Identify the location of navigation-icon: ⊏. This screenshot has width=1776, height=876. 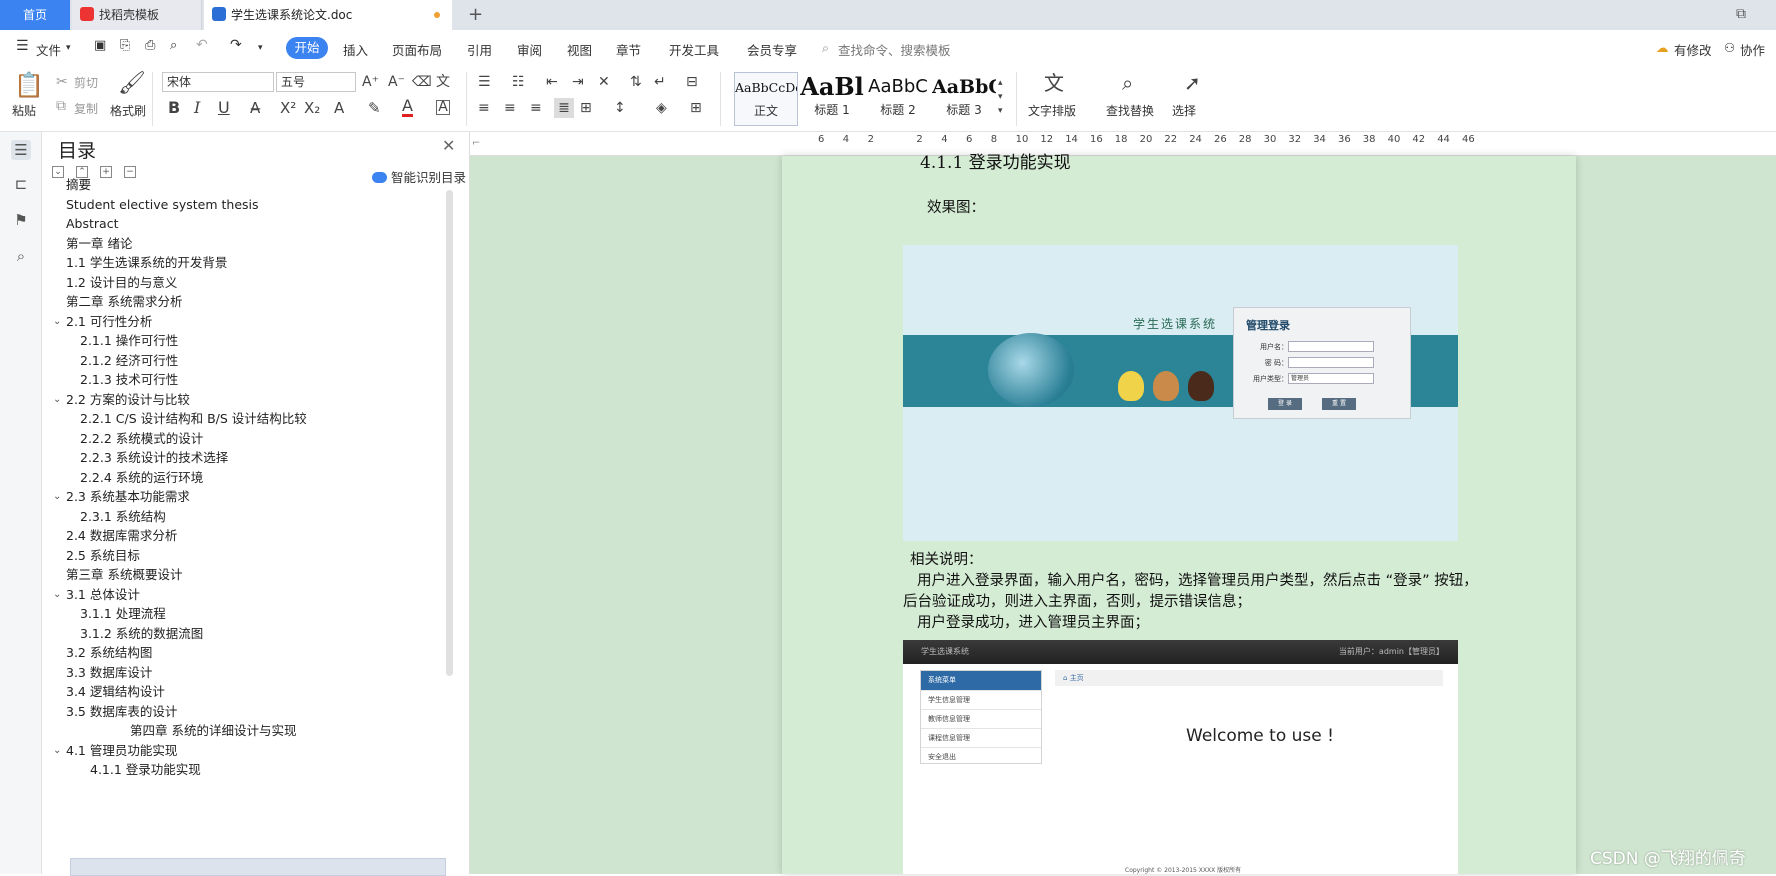
(21, 184).